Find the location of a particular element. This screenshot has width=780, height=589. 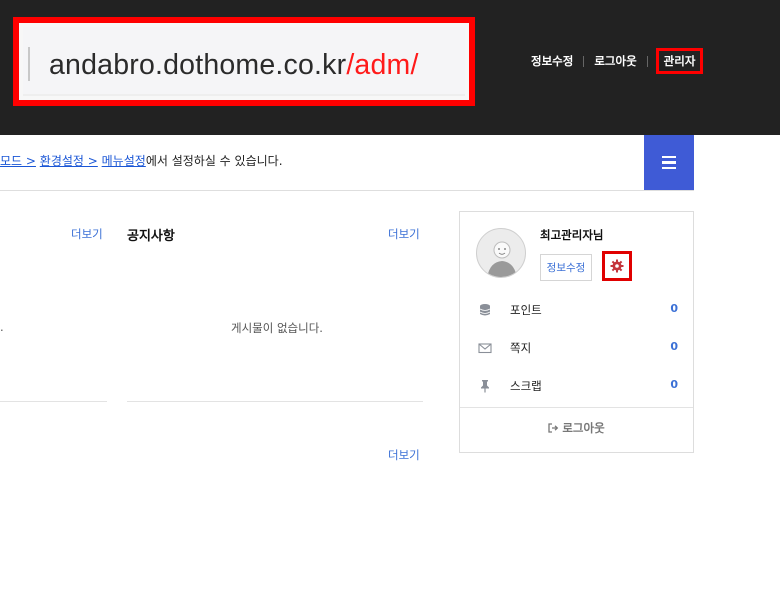

database-icon is located at coordinates (485, 310).